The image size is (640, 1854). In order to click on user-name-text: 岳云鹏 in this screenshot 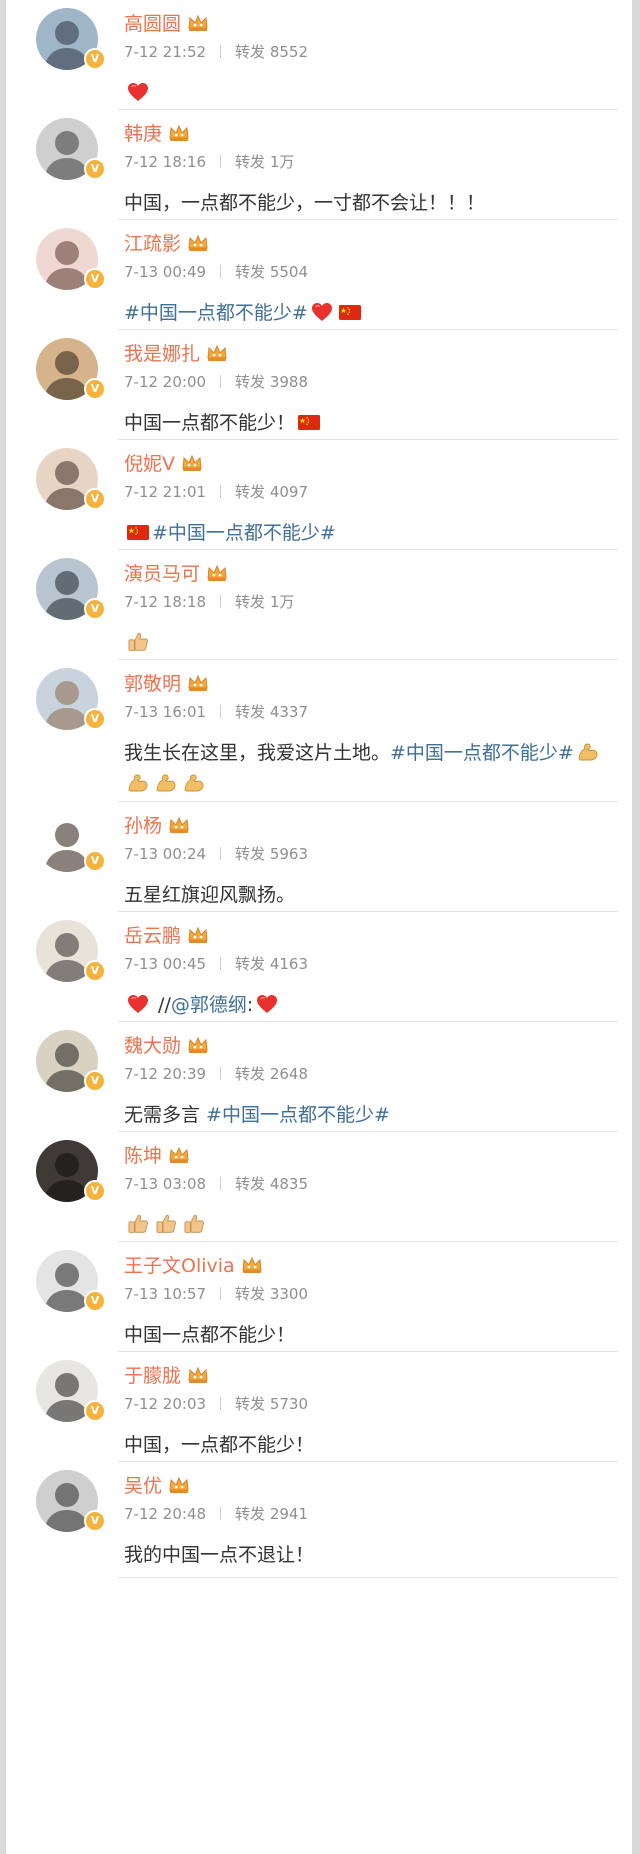, I will do `click(152, 936)`.